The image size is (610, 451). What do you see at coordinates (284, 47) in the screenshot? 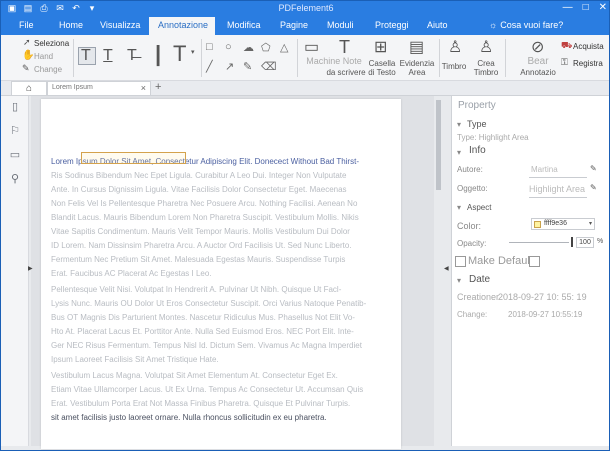
I see `triangle-icon: △` at bounding box center [284, 47].